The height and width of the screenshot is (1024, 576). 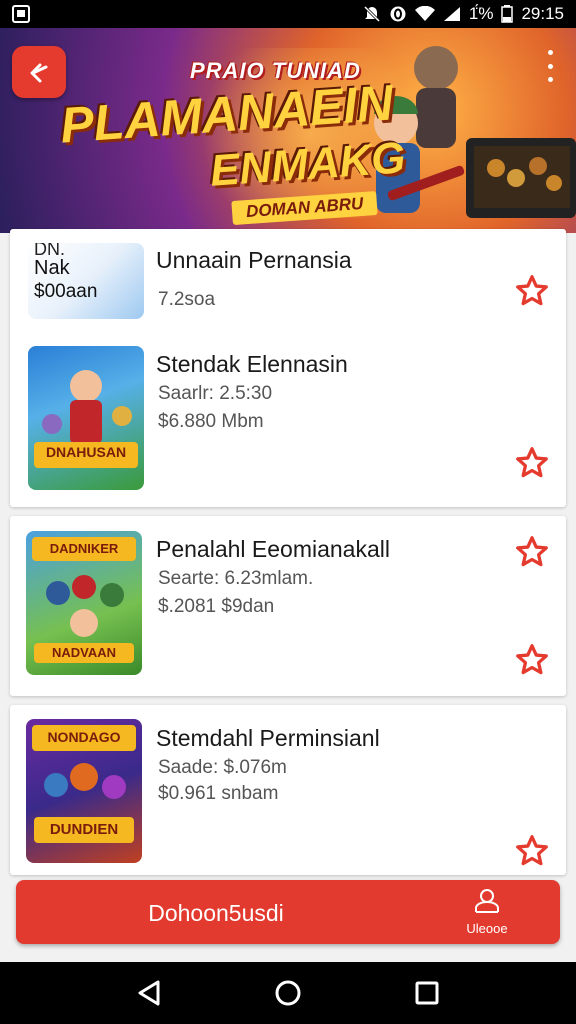 I want to click on clock: 29:15, so click(x=542, y=13).